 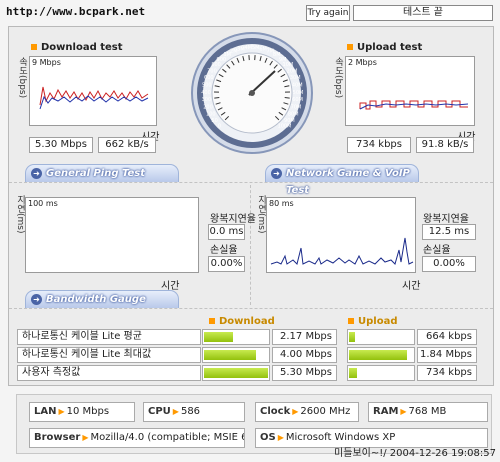 What do you see at coordinates (415, 453) in the screenshot?
I see `footer-signature: 미들보이~!/ 2004-12-26 19:08:57` at bounding box center [415, 453].